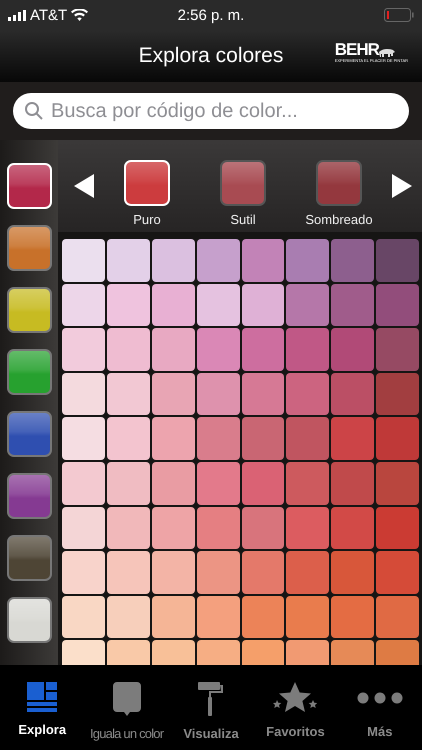  I want to click on tab-bar-item: Más, so click(380, 710).